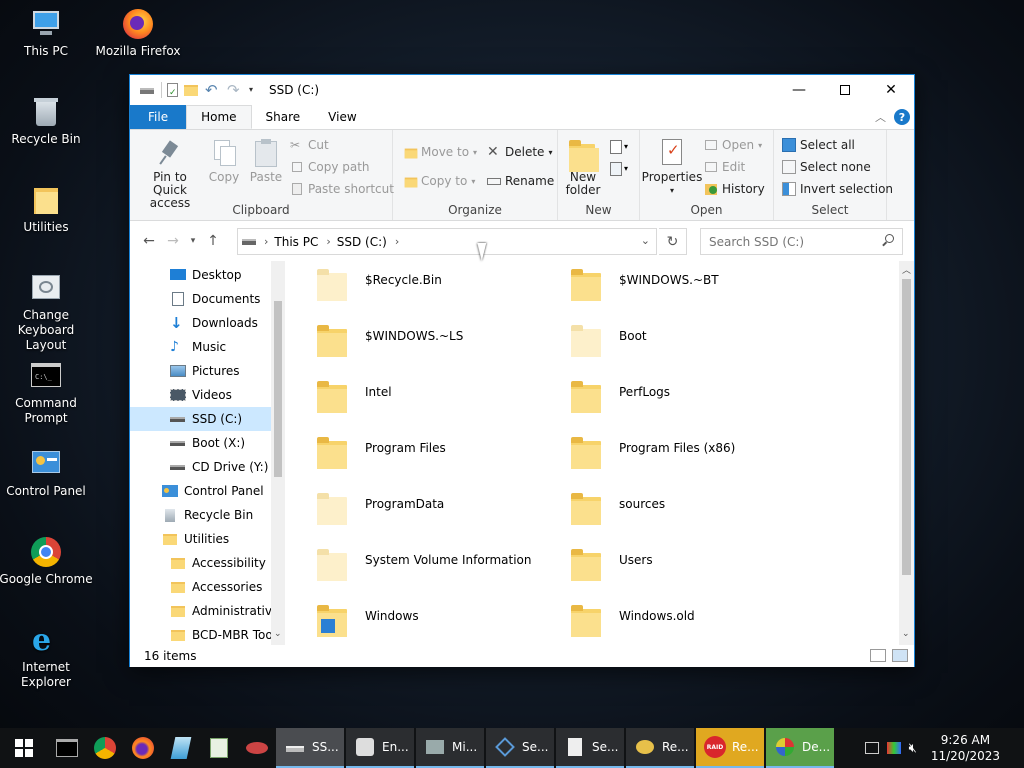 Image resolution: width=1024 pixels, height=768 pixels. I want to click on notification-icon, so click(1017, 748).